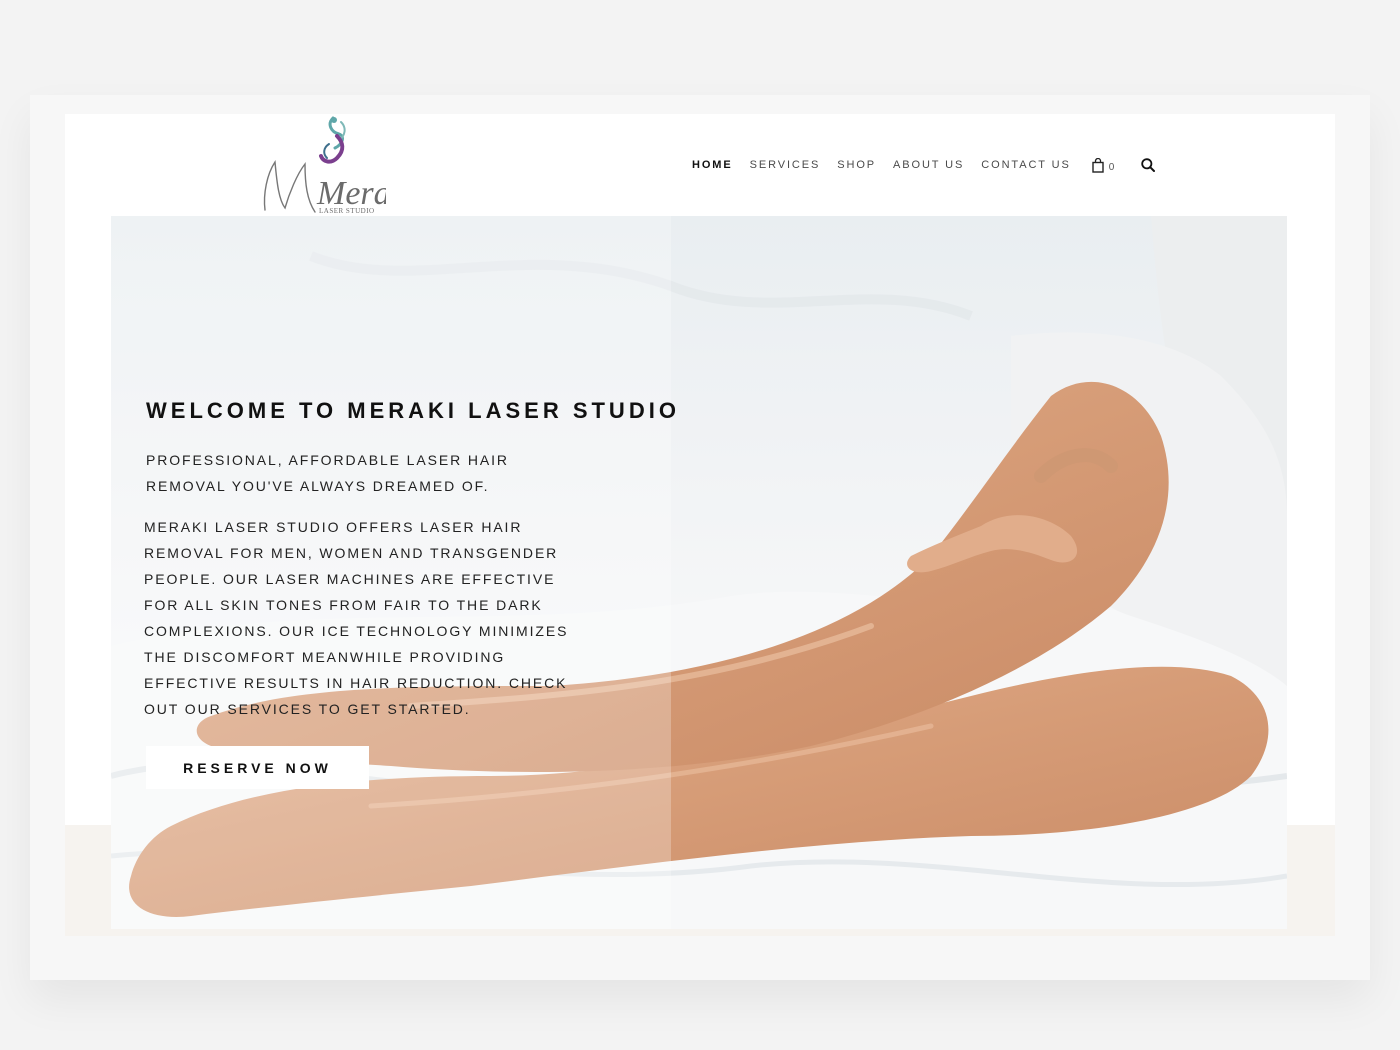 This screenshot has height=1050, width=1400. I want to click on nav-shop: SHOP, so click(856, 165).